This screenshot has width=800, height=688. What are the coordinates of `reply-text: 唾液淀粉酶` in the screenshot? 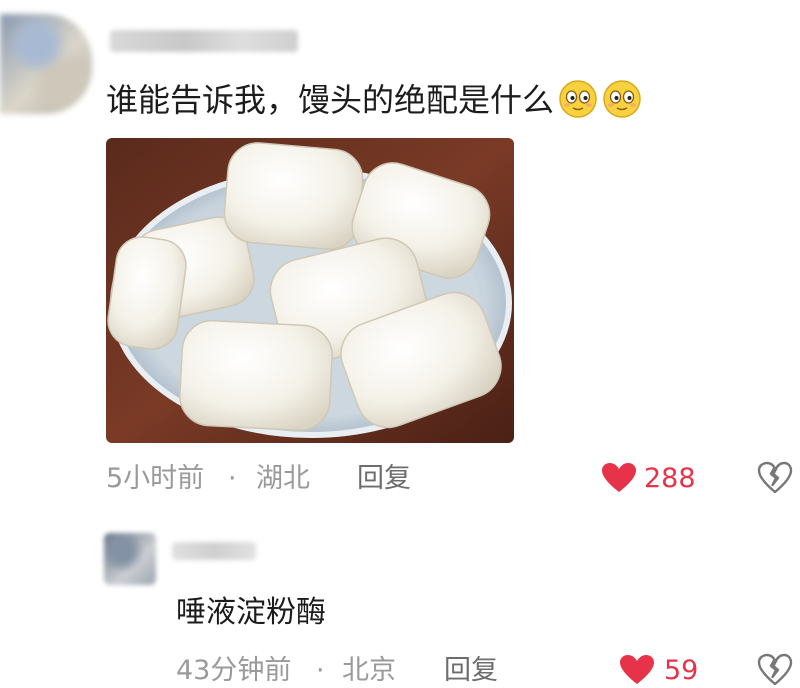 It's located at (251, 612).